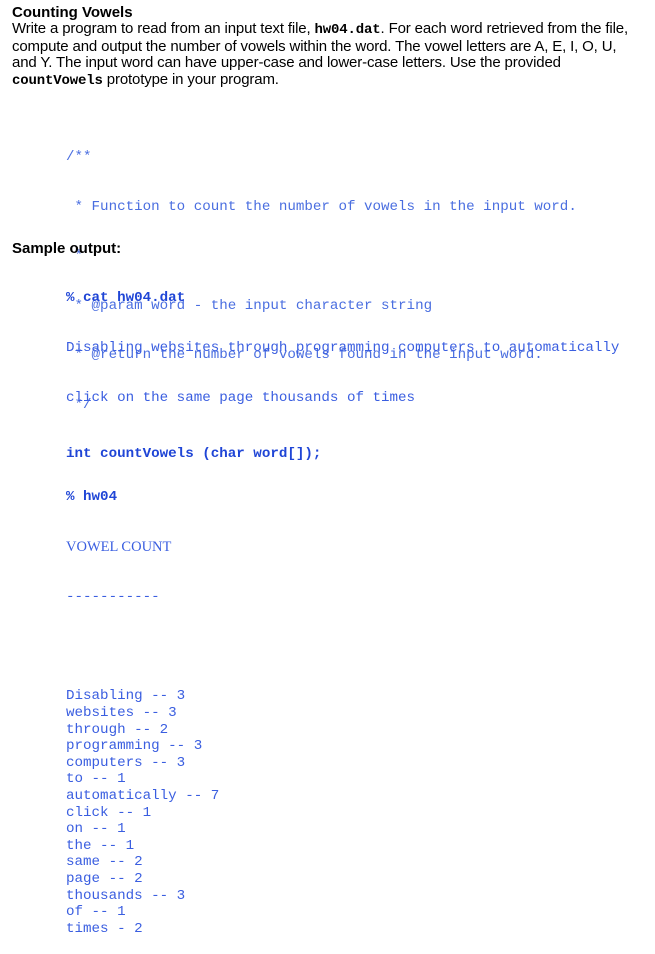  Describe the element at coordinates (57, 80) in the screenshot. I see `function-name-code: countVowels` at that location.